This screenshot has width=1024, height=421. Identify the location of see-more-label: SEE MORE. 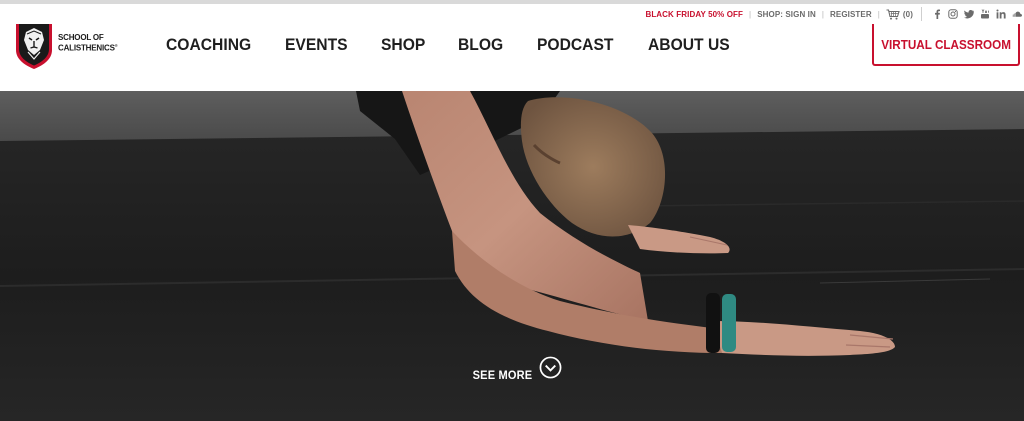
(502, 375).